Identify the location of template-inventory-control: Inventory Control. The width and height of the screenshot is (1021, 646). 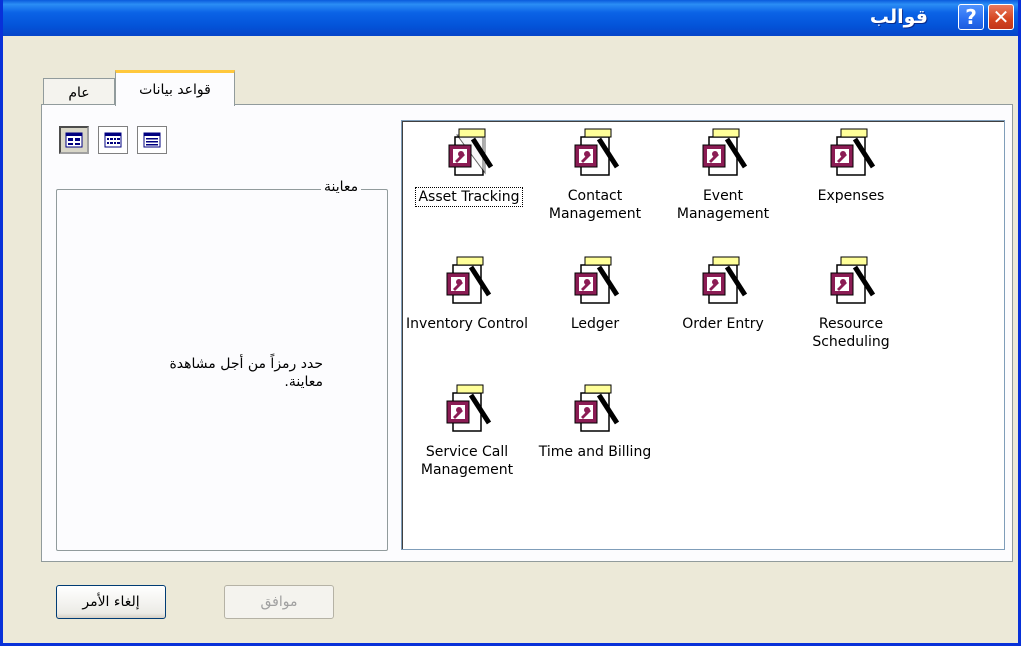
(467, 294).